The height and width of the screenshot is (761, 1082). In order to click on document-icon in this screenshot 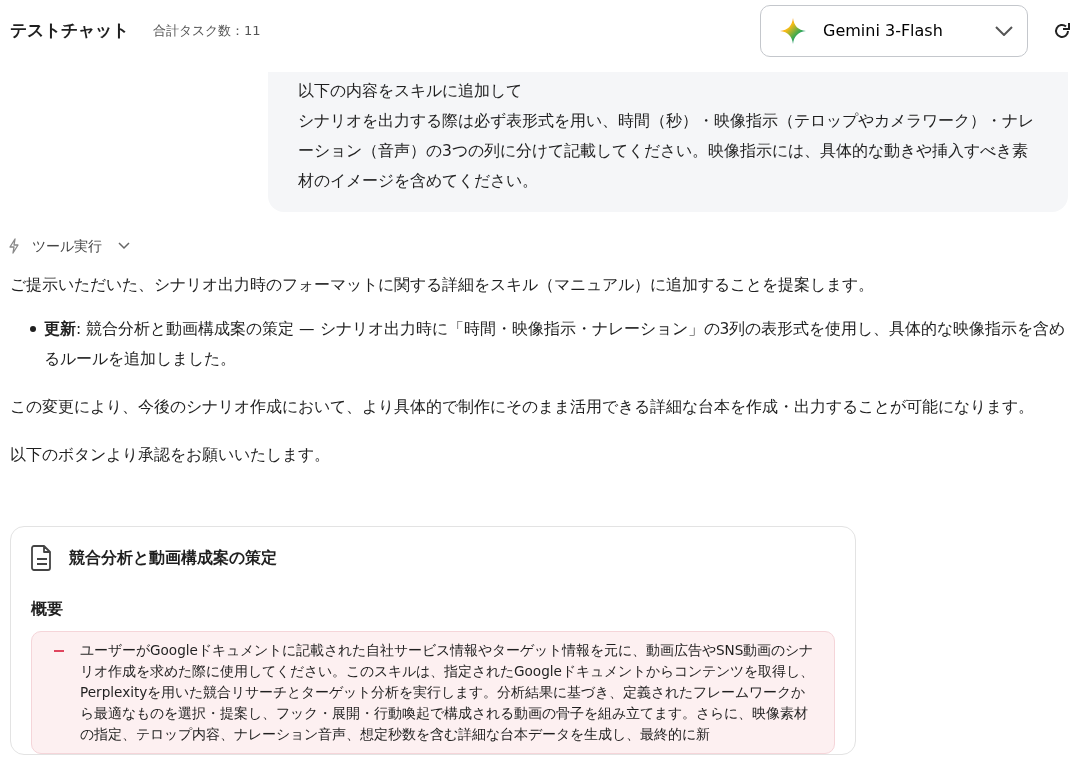, I will do `click(42, 558)`.